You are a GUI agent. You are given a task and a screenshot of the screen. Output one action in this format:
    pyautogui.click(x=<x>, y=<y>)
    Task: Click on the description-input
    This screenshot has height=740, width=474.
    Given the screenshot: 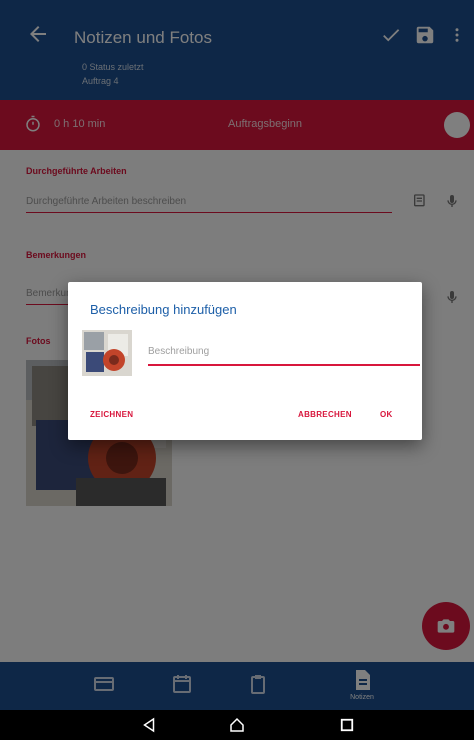 What is the action you would take?
    pyautogui.click(x=284, y=354)
    